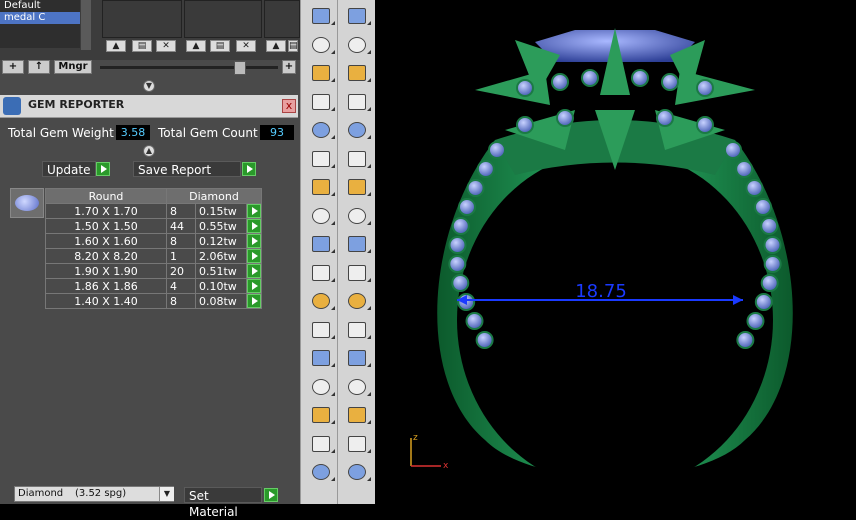 The image size is (856, 520). What do you see at coordinates (40, 6) in the screenshot?
I see `layer-item-default: Default` at bounding box center [40, 6].